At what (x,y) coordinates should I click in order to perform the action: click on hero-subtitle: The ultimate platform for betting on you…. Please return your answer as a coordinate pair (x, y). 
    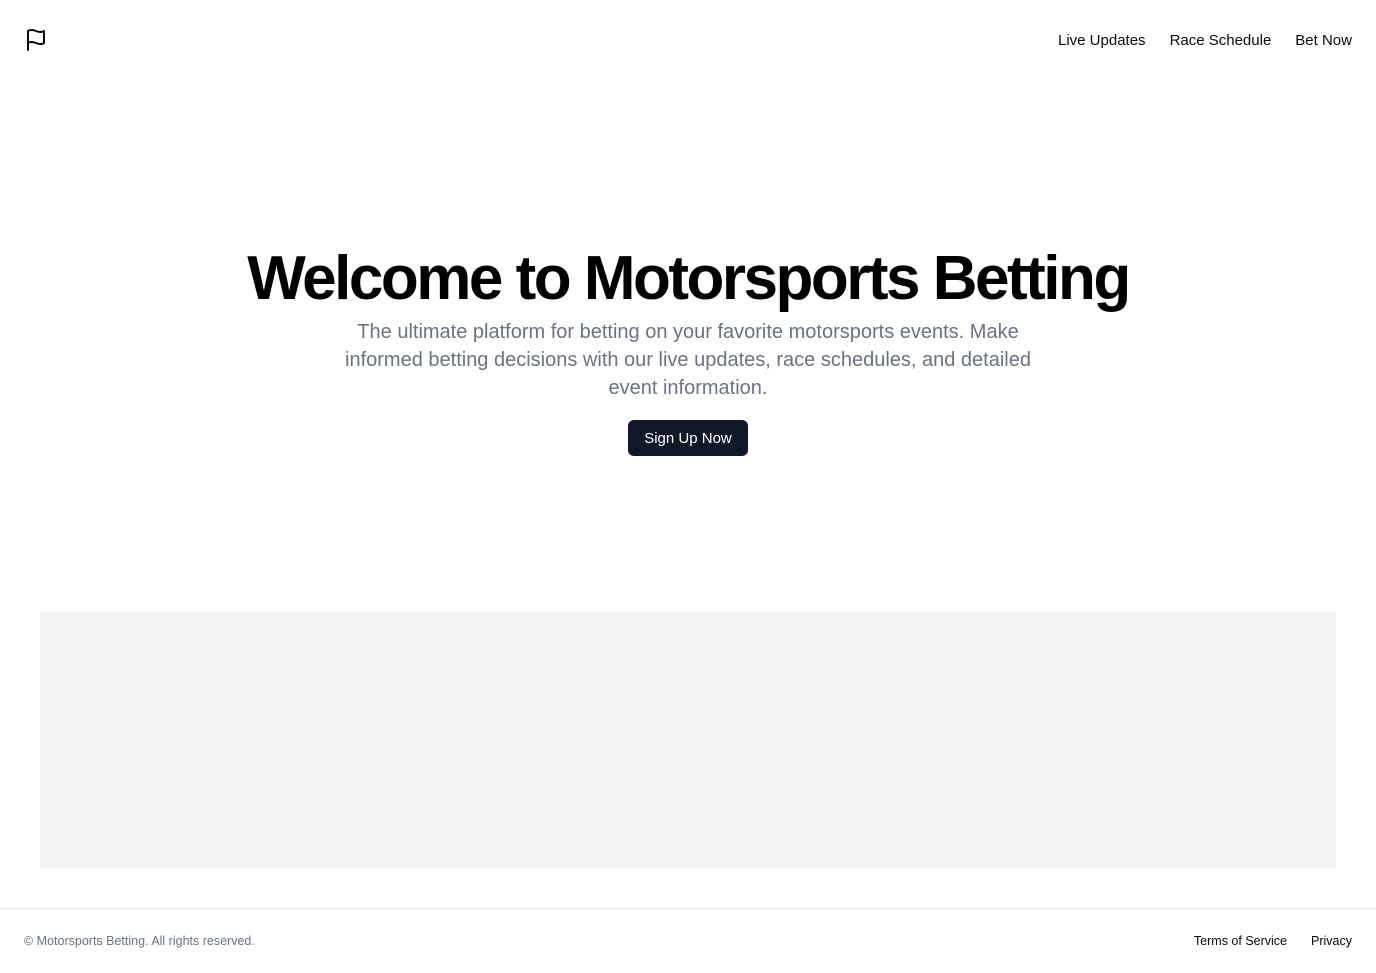
    Looking at the image, I should click on (688, 360).